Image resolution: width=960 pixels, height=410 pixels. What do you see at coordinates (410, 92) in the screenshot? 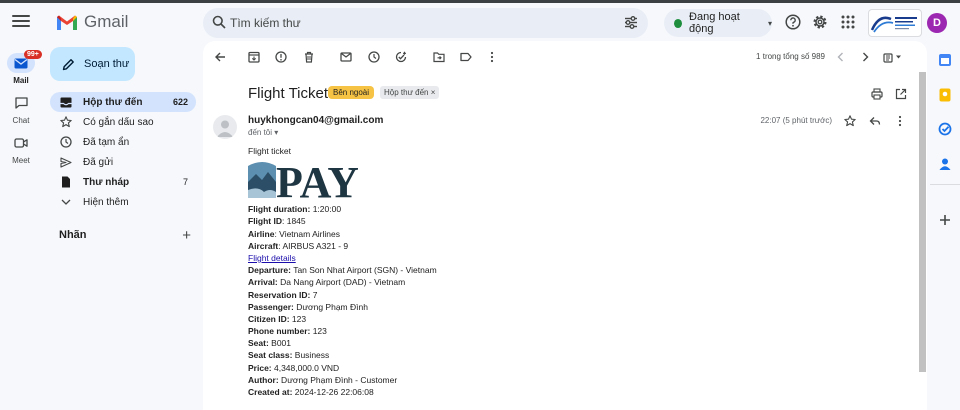
I see `inbox-label-chip: Hộp thư đến ×` at bounding box center [410, 92].